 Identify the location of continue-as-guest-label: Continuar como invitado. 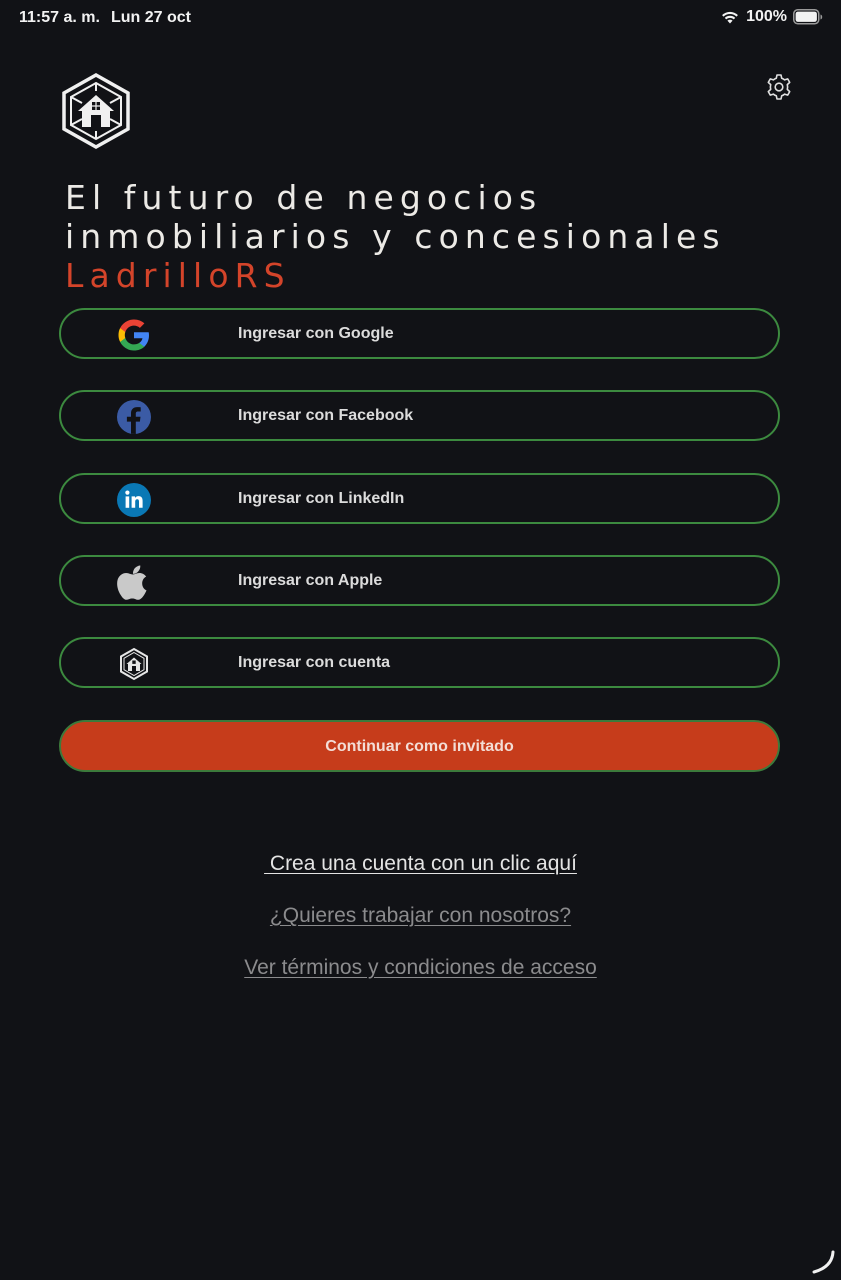
(419, 746).